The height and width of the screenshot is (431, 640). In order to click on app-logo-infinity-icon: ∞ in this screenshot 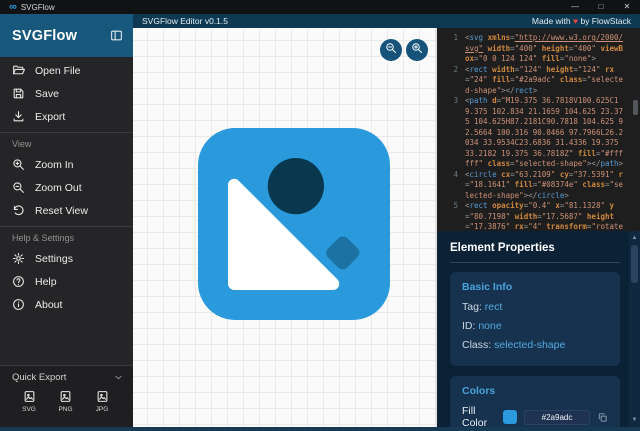, I will do `click(13, 7)`.